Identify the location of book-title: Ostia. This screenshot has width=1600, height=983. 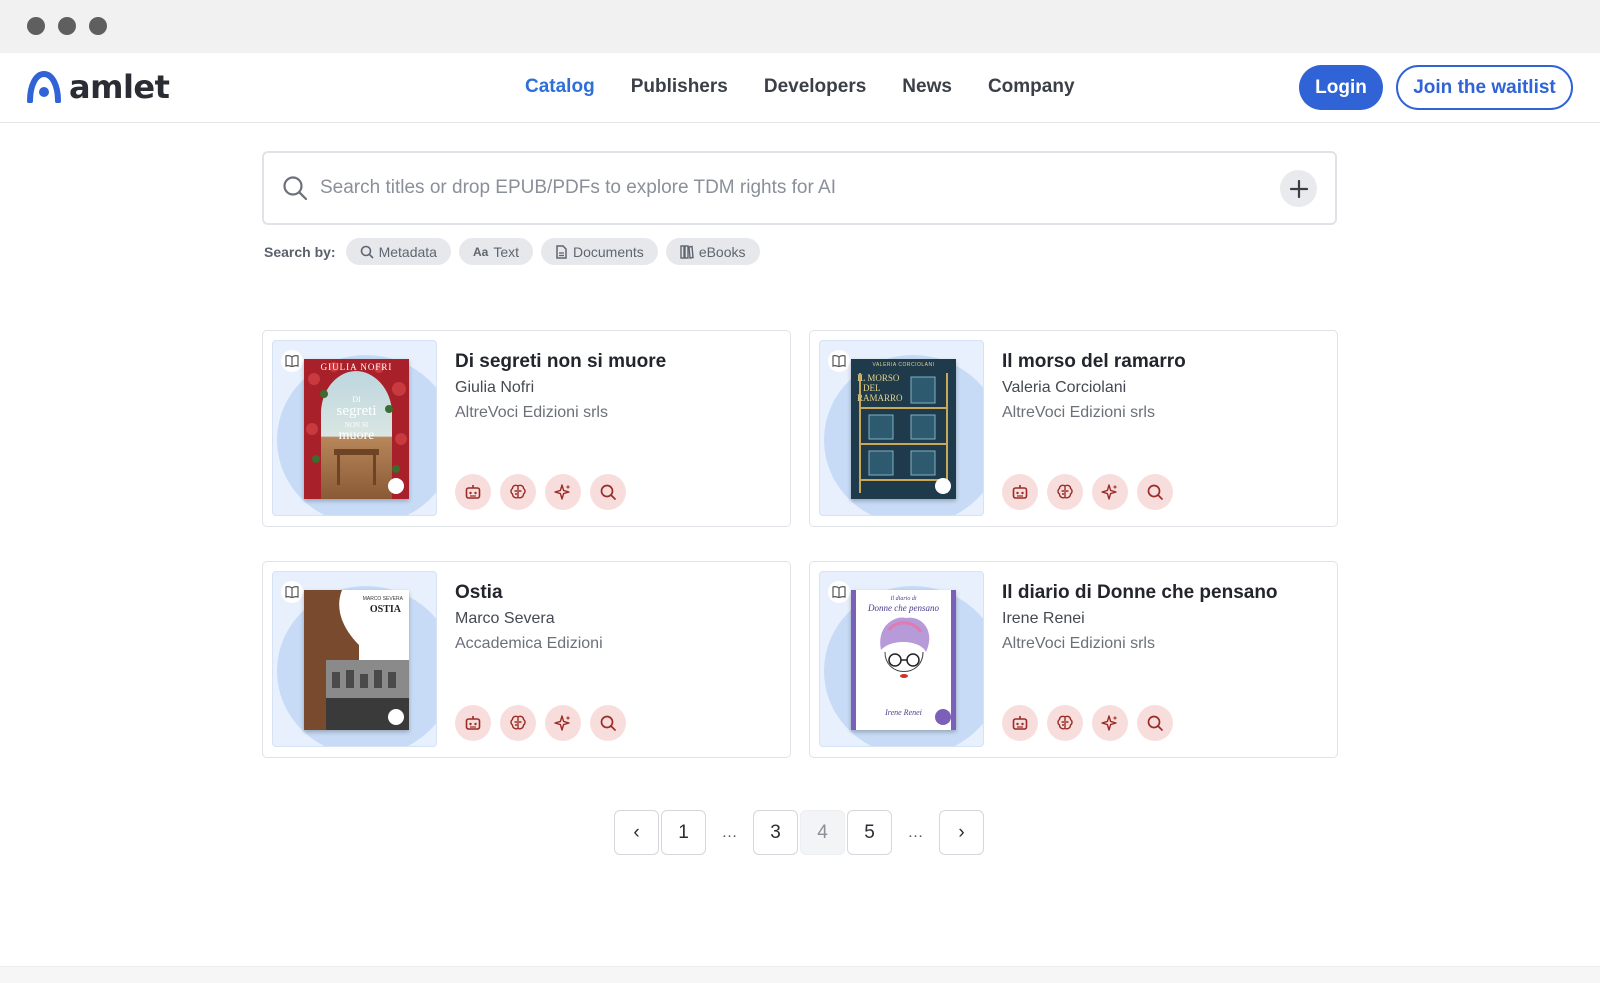
(479, 593).